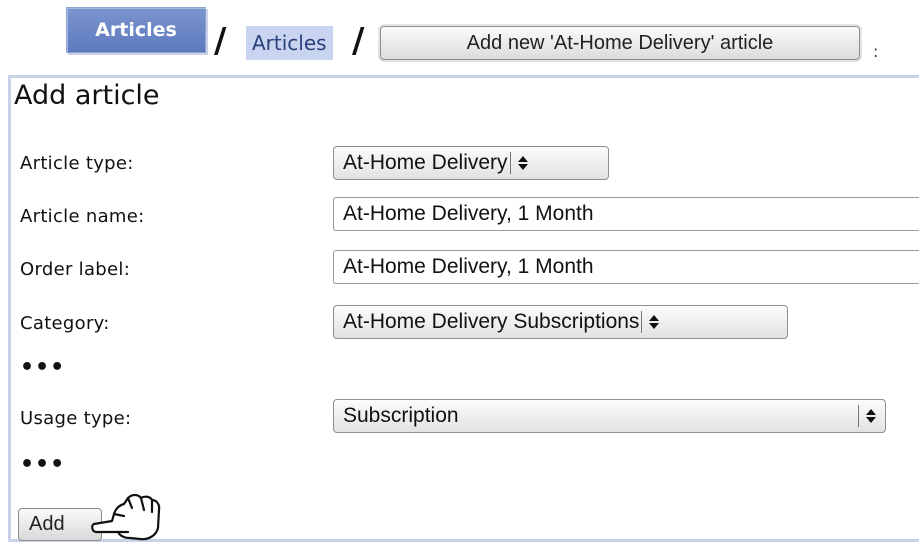 The width and height of the screenshot is (919, 542). I want to click on pointing-hand-icon, so click(126, 517).